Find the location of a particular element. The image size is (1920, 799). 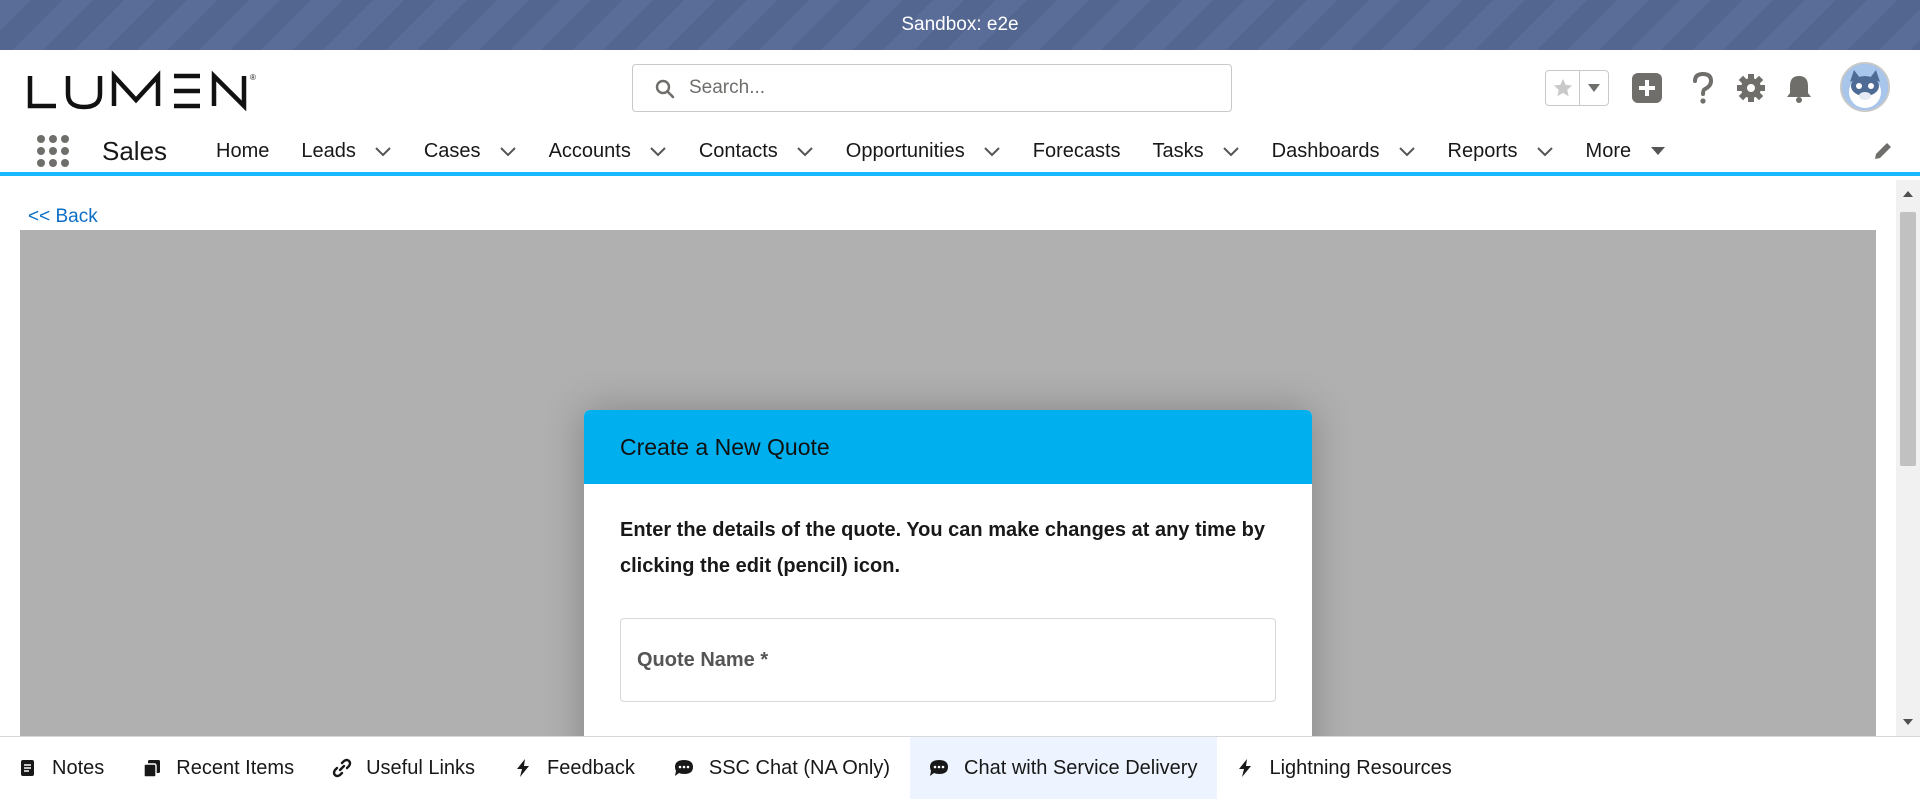

nav-tab-label: Forecasts is located at coordinates (1076, 150).